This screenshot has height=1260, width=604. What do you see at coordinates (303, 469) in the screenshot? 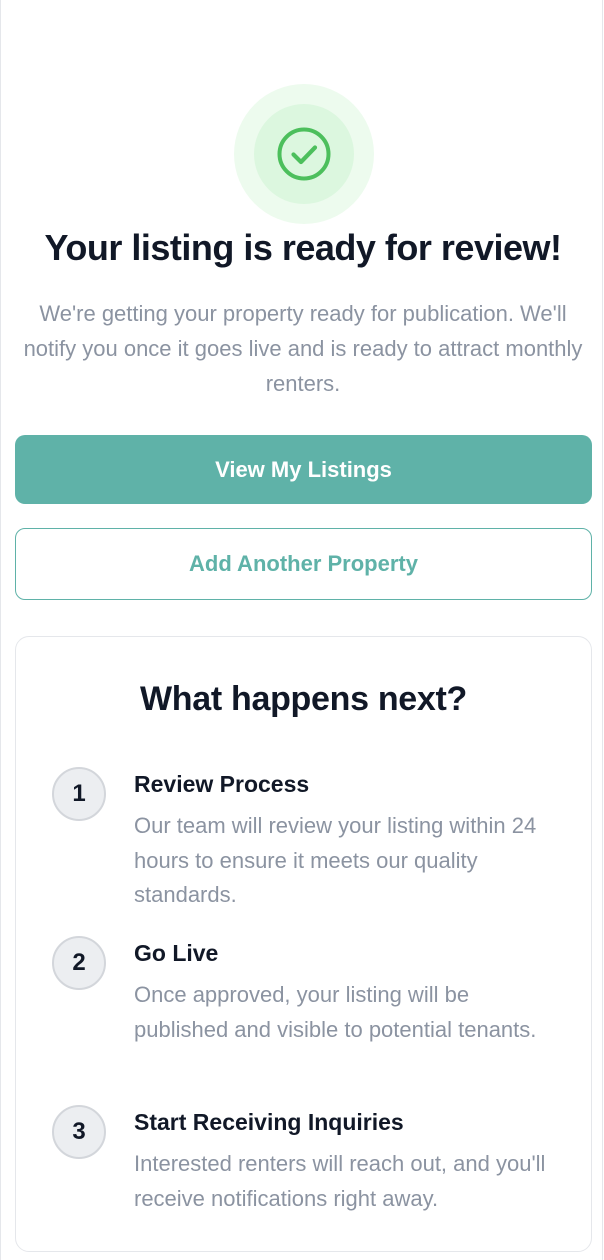
I see `view-my-listings-button: View My Listings` at bounding box center [303, 469].